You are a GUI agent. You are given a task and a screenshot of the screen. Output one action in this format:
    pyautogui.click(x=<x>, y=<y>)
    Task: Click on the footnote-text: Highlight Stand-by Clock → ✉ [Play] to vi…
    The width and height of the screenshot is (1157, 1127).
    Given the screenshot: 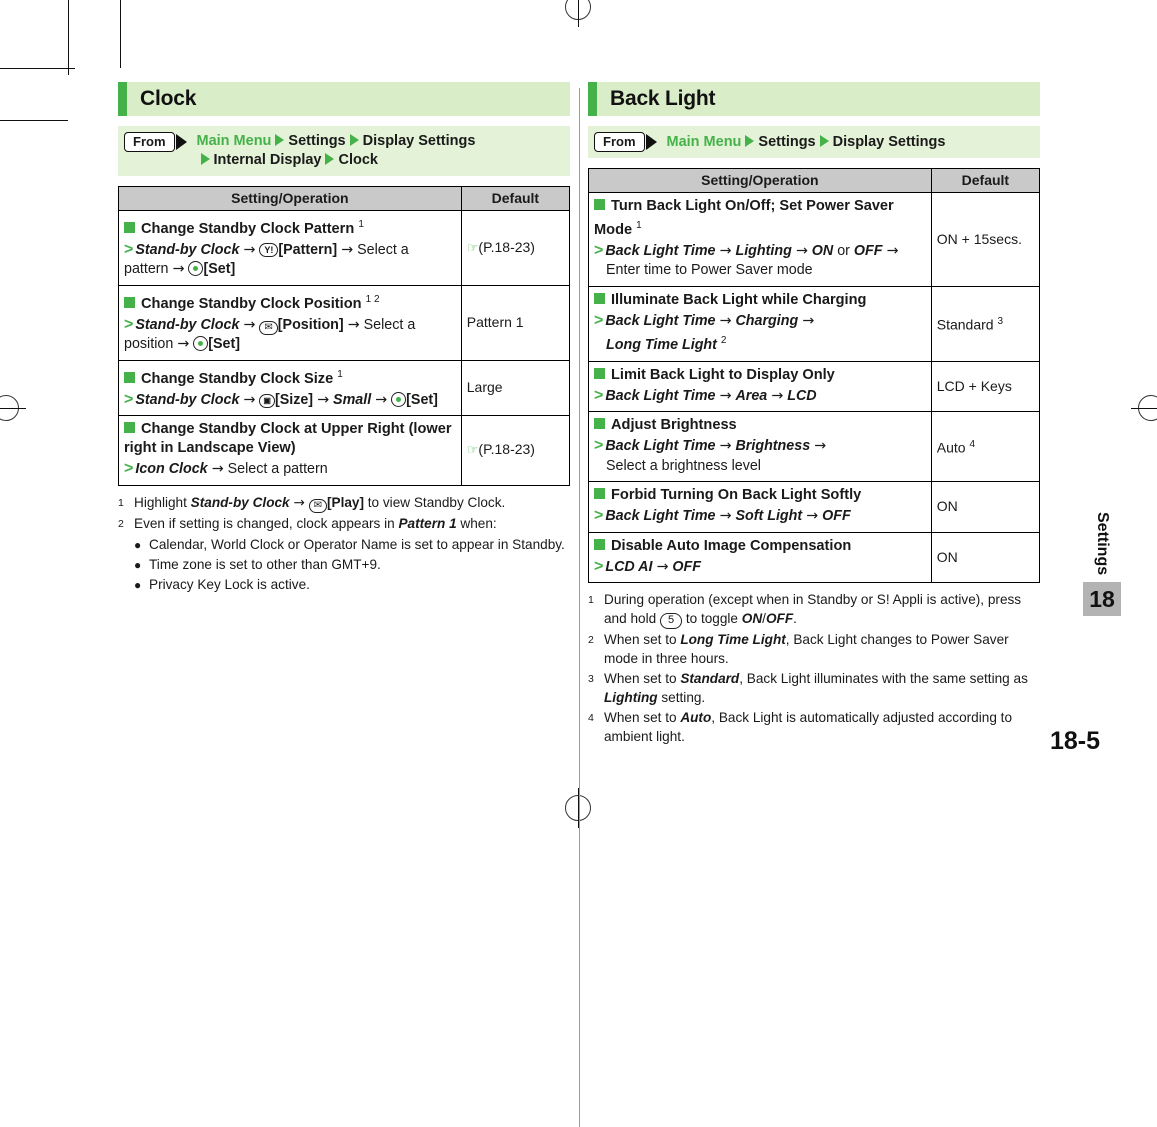 What is the action you would take?
    pyautogui.click(x=320, y=503)
    